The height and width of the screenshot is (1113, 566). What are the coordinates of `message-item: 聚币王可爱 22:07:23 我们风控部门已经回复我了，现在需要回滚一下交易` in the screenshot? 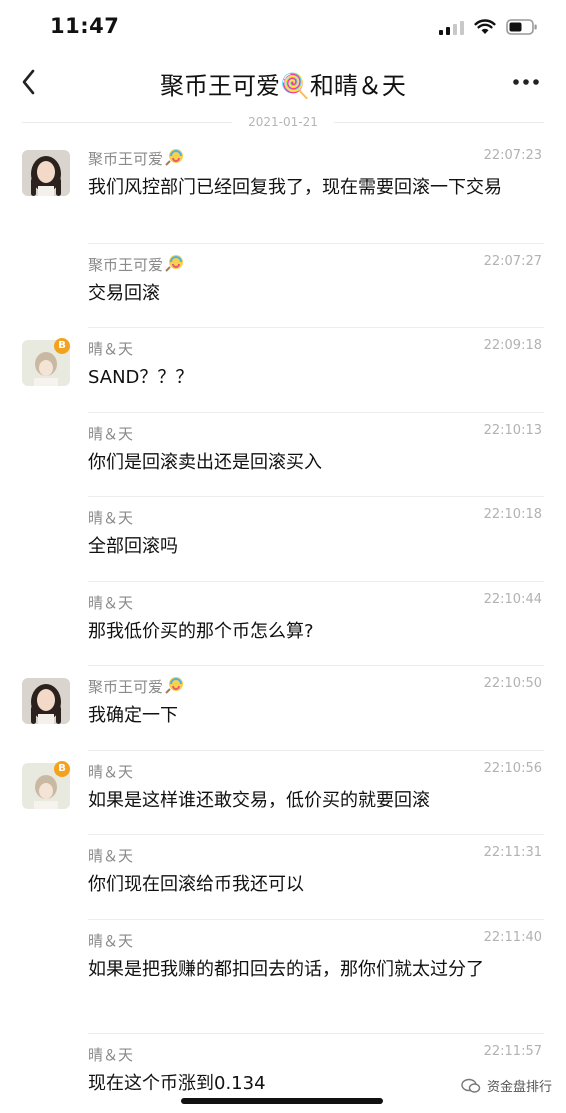 It's located at (283, 191).